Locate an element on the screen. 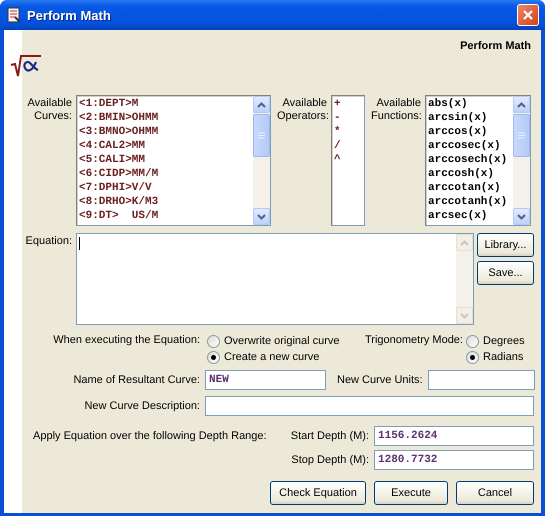 This screenshot has height=516, width=545. input-field: 1280.7732 is located at coordinates (454, 460).